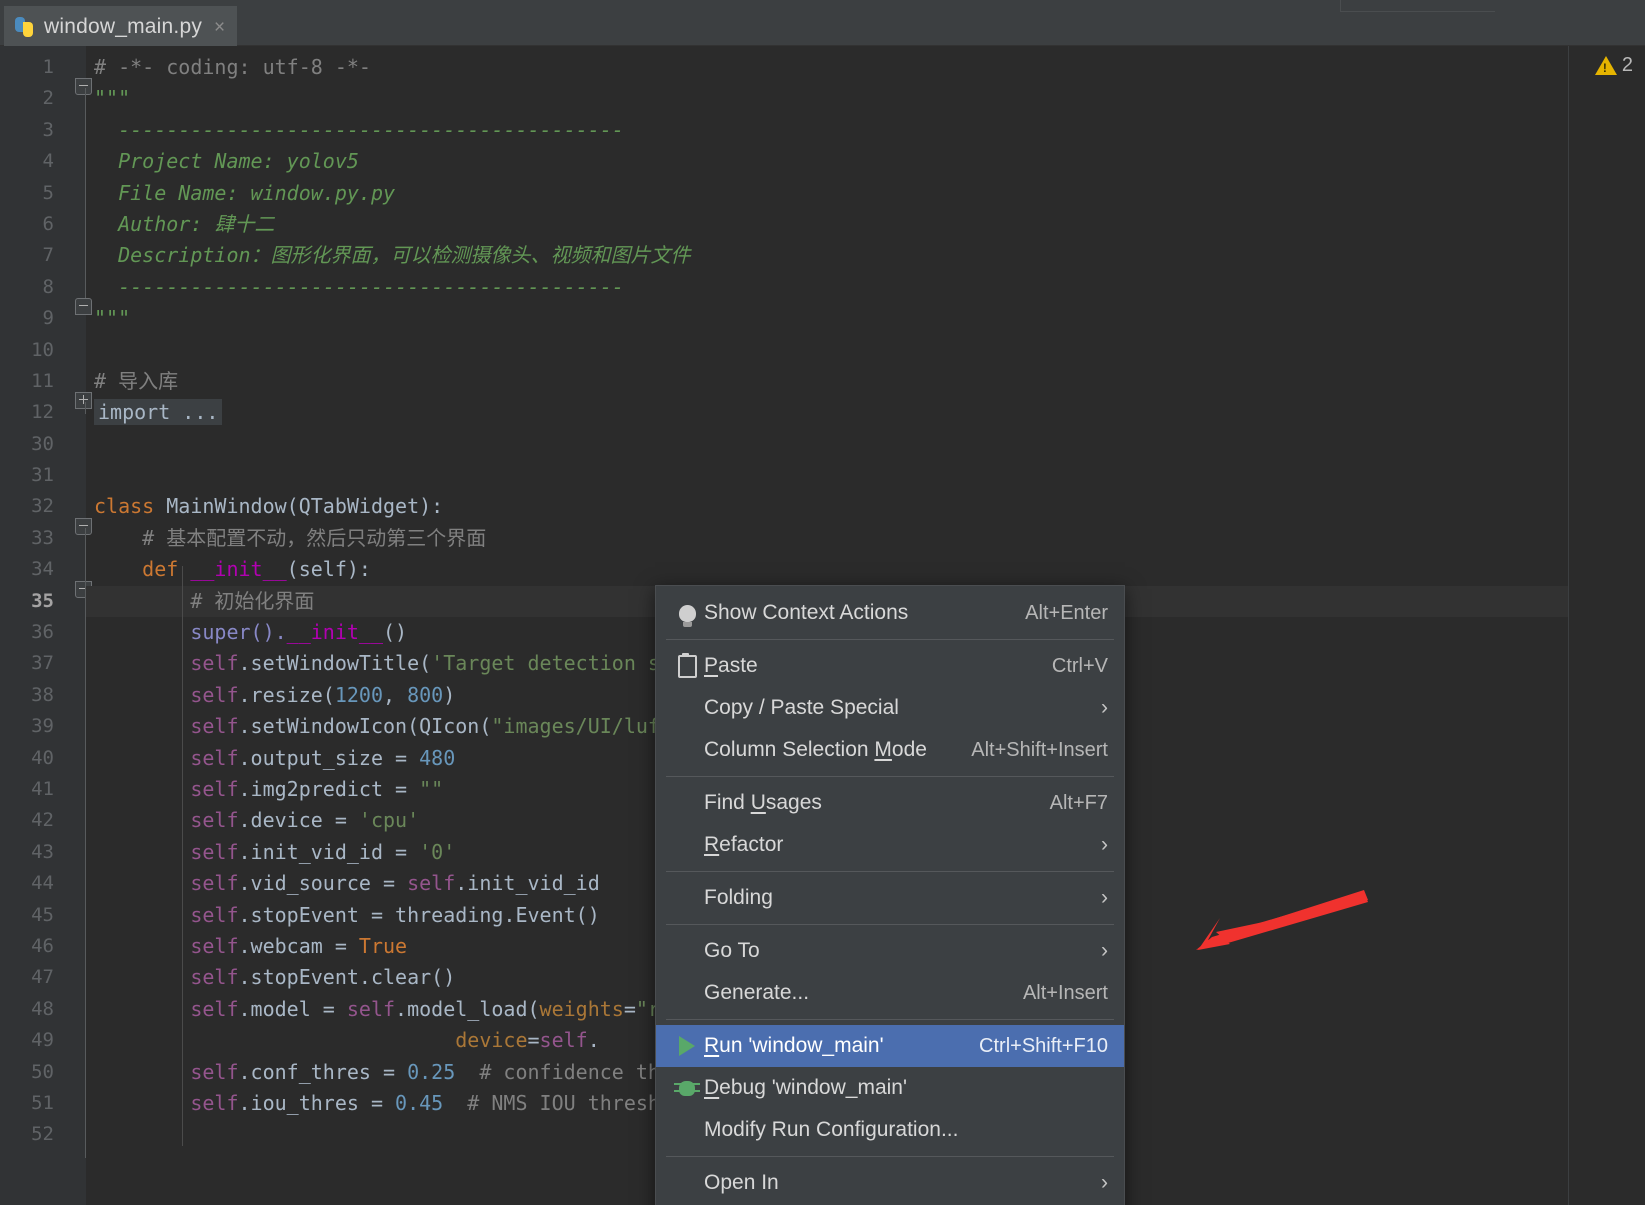 Image resolution: width=1645 pixels, height=1205 pixels. I want to click on line-number: 5, so click(48, 192).